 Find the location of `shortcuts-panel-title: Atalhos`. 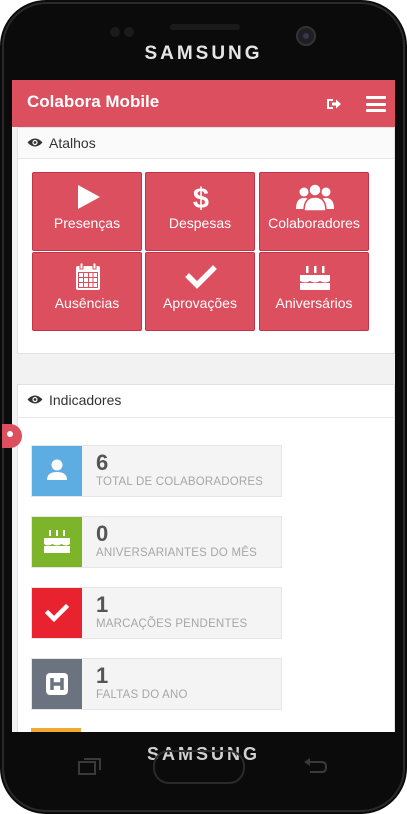

shortcuts-panel-title: Atalhos is located at coordinates (72, 143).